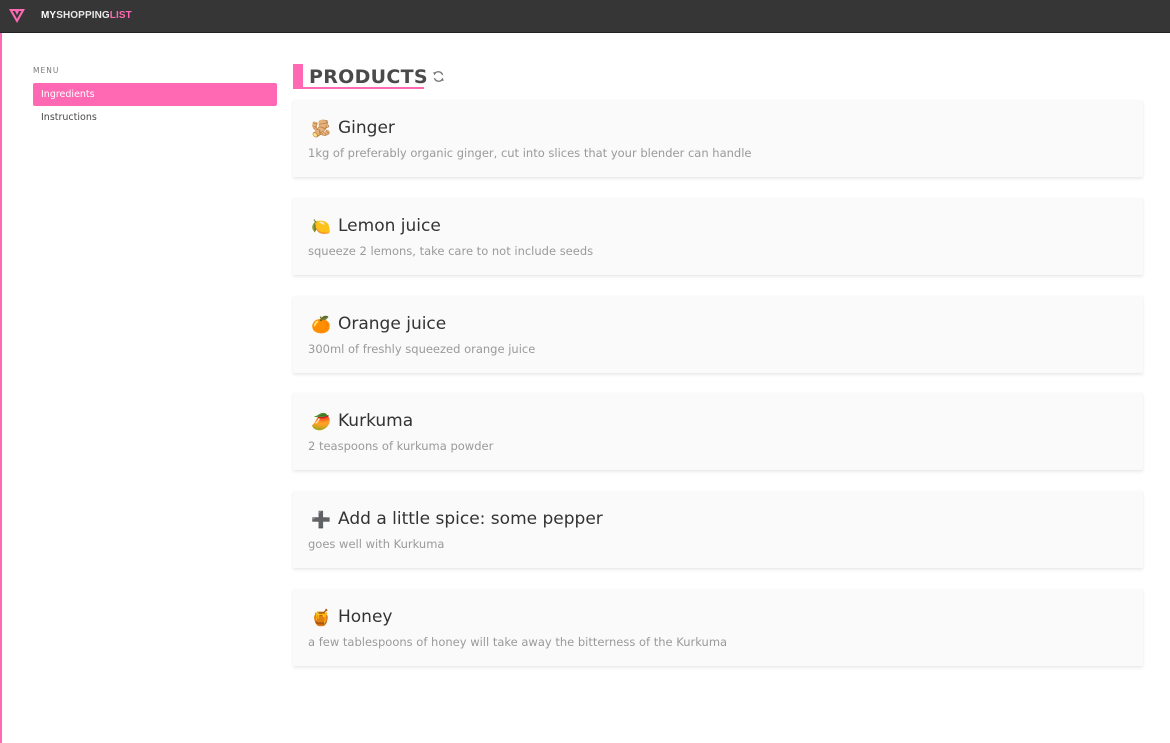 The height and width of the screenshot is (743, 1170). I want to click on product-name: Lemon juice, so click(389, 225).